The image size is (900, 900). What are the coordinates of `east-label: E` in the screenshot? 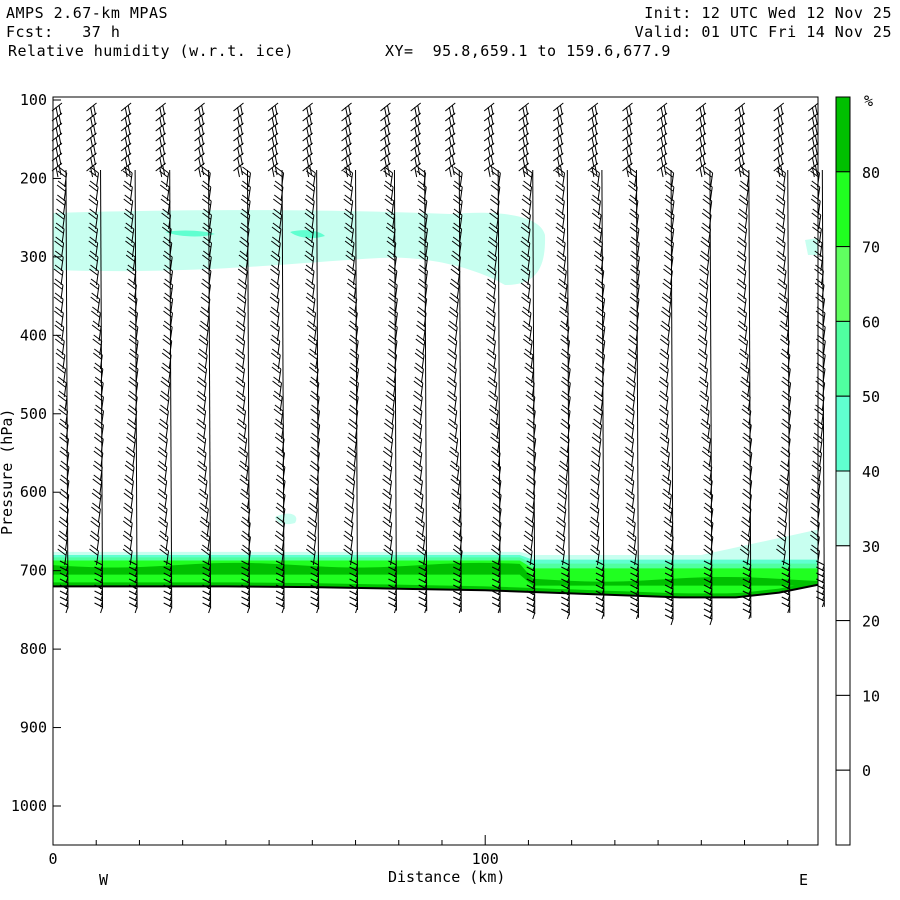 It's located at (803, 880).